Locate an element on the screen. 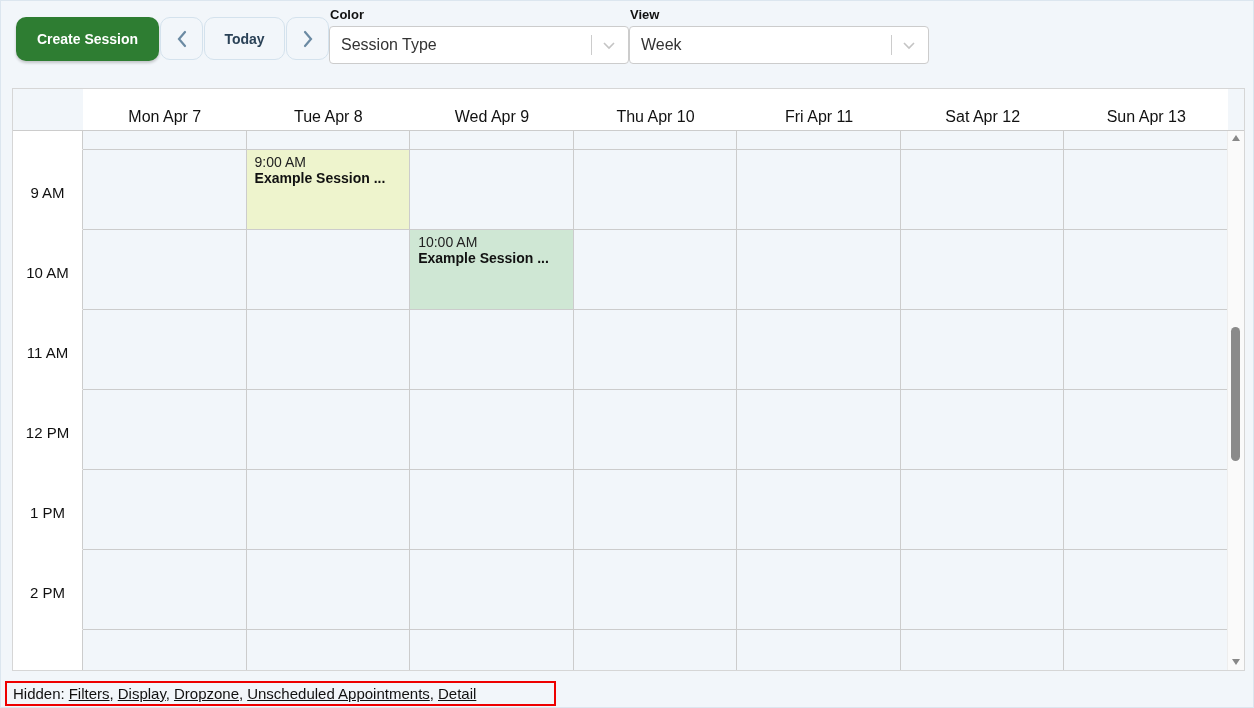 This screenshot has width=1254, height=708. time-label: 9 AM is located at coordinates (47, 192).